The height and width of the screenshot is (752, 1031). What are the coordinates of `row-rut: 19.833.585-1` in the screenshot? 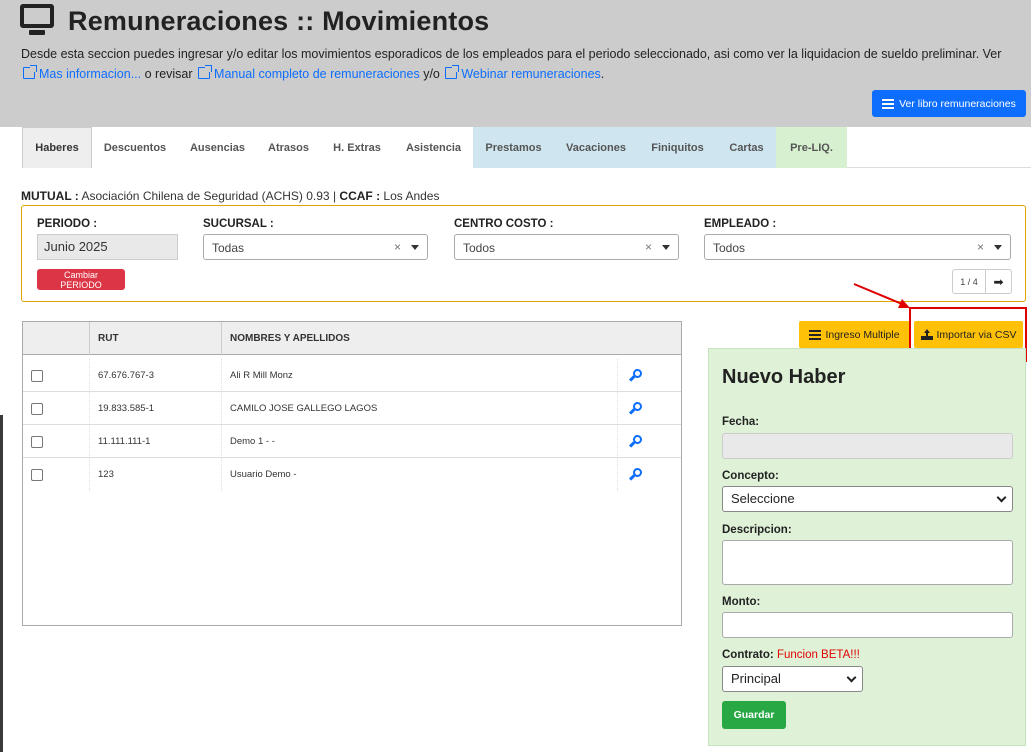 It's located at (156, 408).